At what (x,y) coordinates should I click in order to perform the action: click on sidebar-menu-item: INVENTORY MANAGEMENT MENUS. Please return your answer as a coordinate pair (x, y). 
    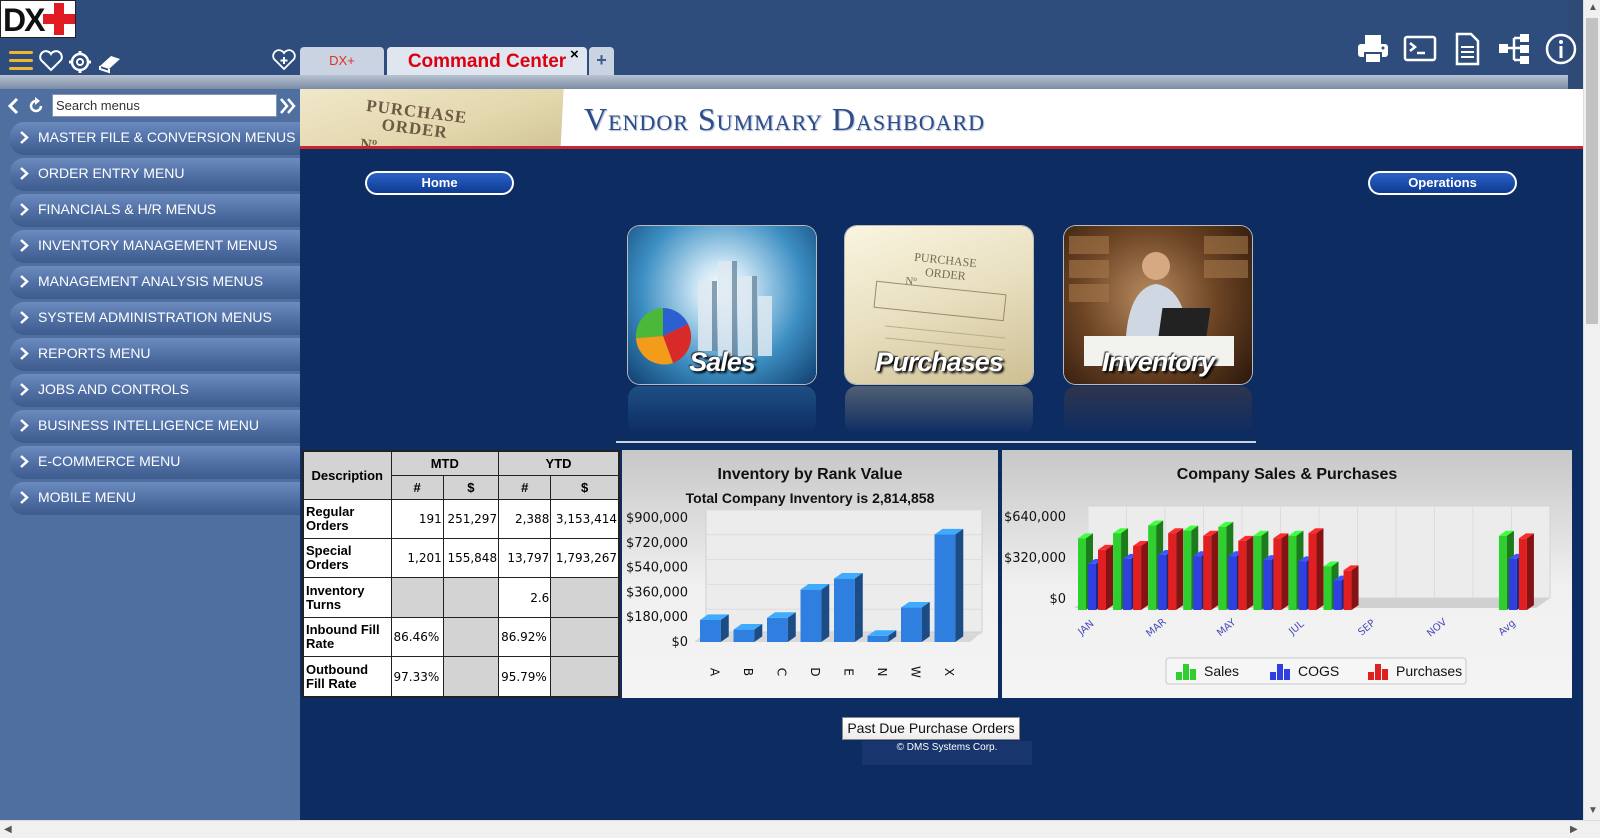
    Looking at the image, I should click on (155, 246).